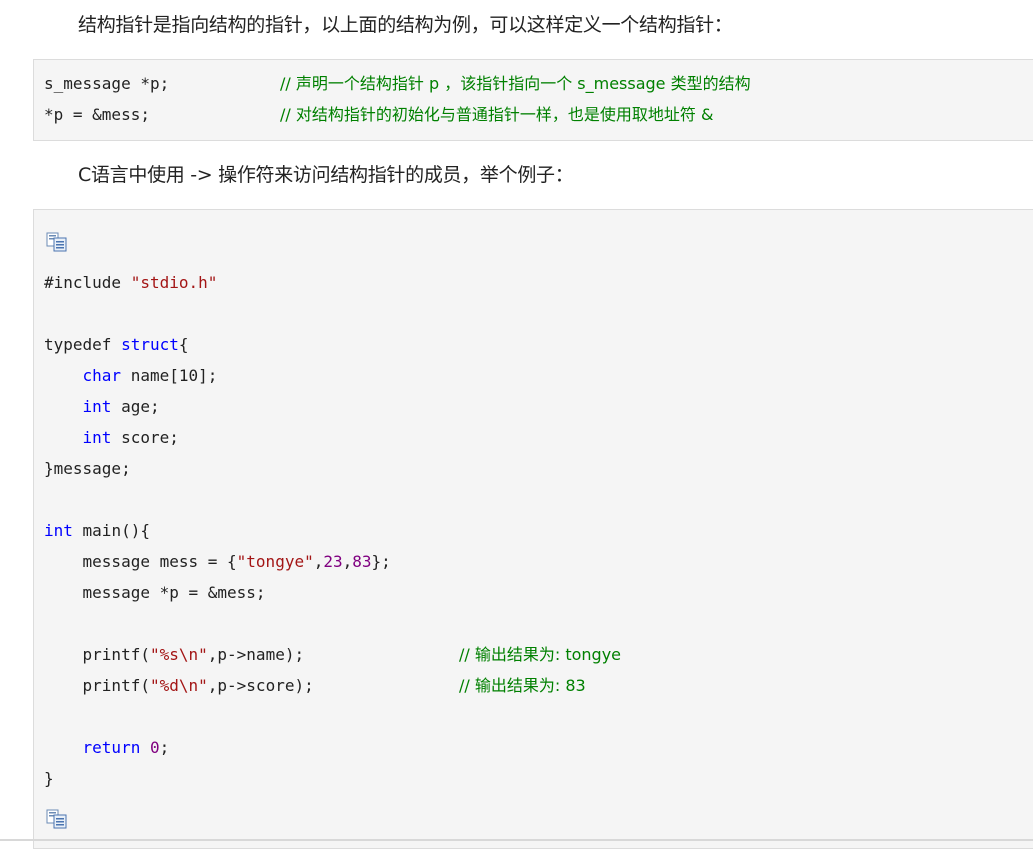 The image size is (1033, 849). I want to click on main-signature: main(){, so click(111, 530).